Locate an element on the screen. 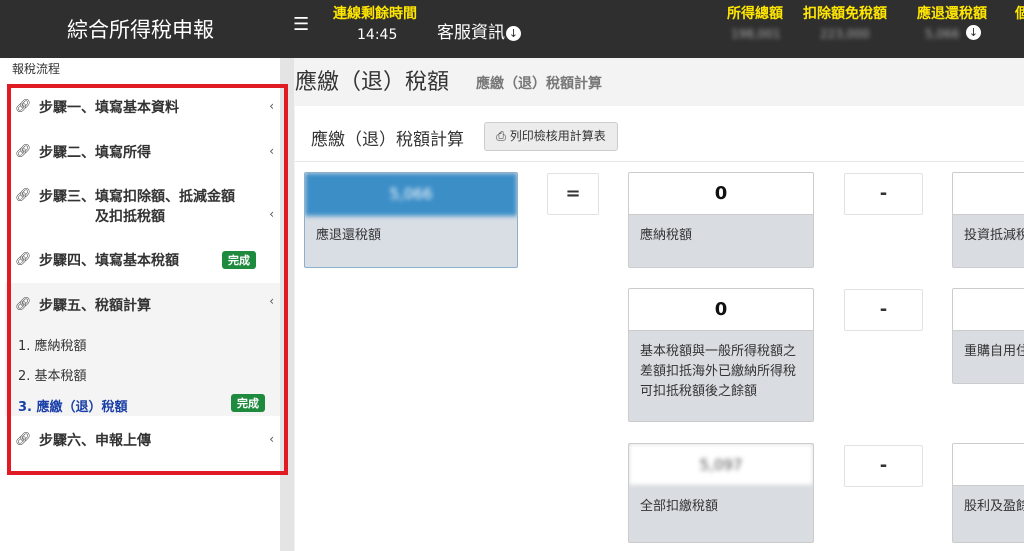 Image resolution: width=1024 pixels, height=551 pixels. sidebar-step-6: 🔗︎ 步驟六、申報上傳 ‹ is located at coordinates (142, 441).